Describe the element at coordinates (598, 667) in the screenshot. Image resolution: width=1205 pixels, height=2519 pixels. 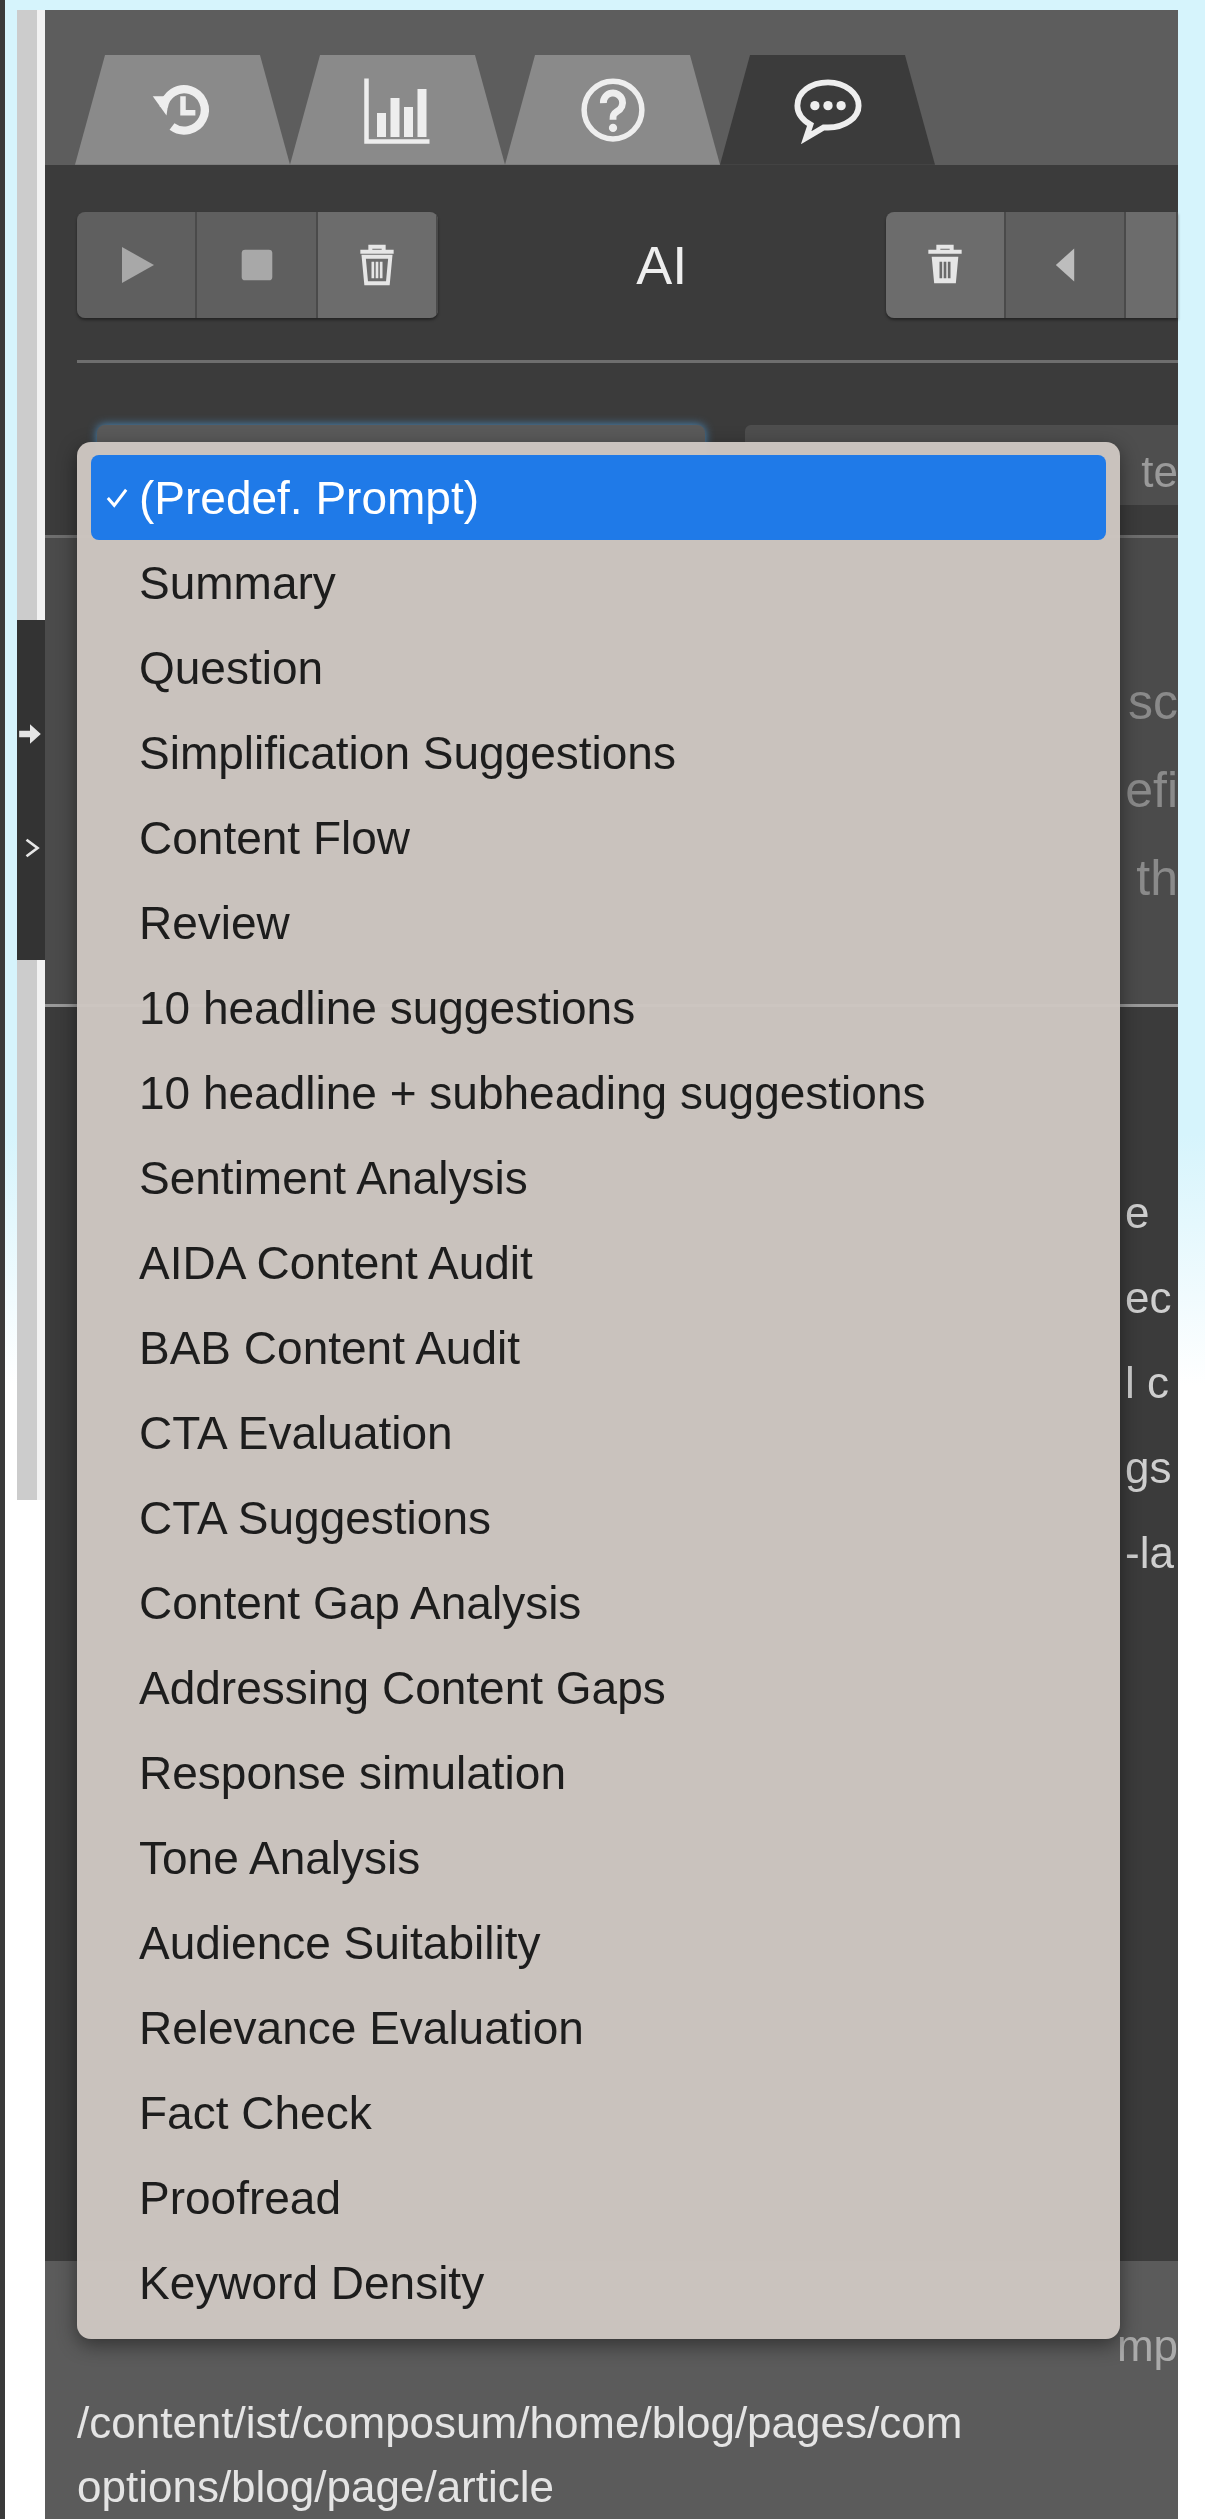
I see `menu-item: Question` at that location.